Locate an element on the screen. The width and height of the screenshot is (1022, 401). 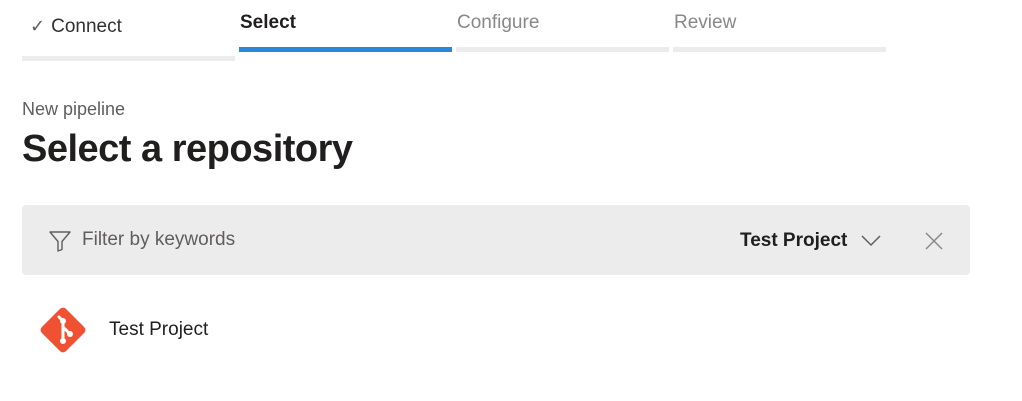
page-title: Select a repository is located at coordinates (187, 149).